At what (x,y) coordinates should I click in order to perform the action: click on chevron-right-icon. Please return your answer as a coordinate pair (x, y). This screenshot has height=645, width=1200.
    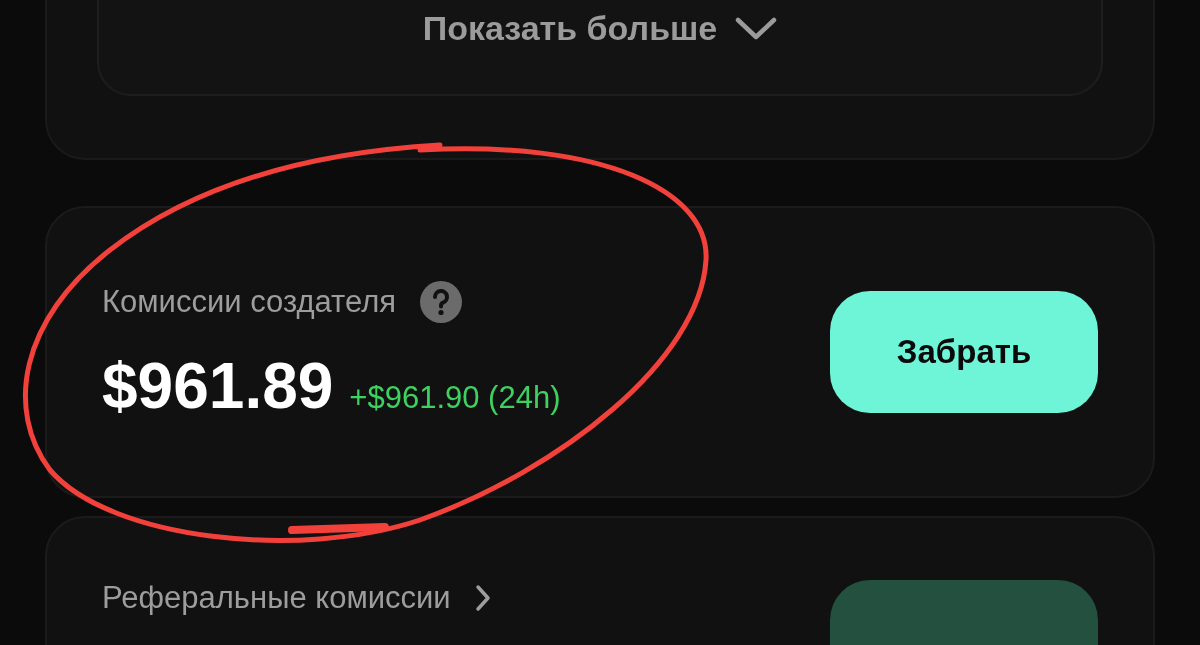
    Looking at the image, I should click on (482, 598).